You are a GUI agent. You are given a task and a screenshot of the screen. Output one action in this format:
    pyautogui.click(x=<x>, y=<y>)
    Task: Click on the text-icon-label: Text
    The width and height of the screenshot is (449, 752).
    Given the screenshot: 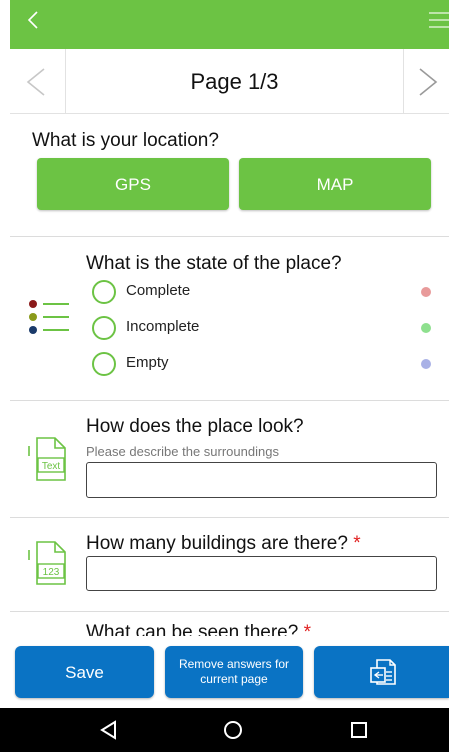 What is the action you would take?
    pyautogui.click(x=51, y=466)
    